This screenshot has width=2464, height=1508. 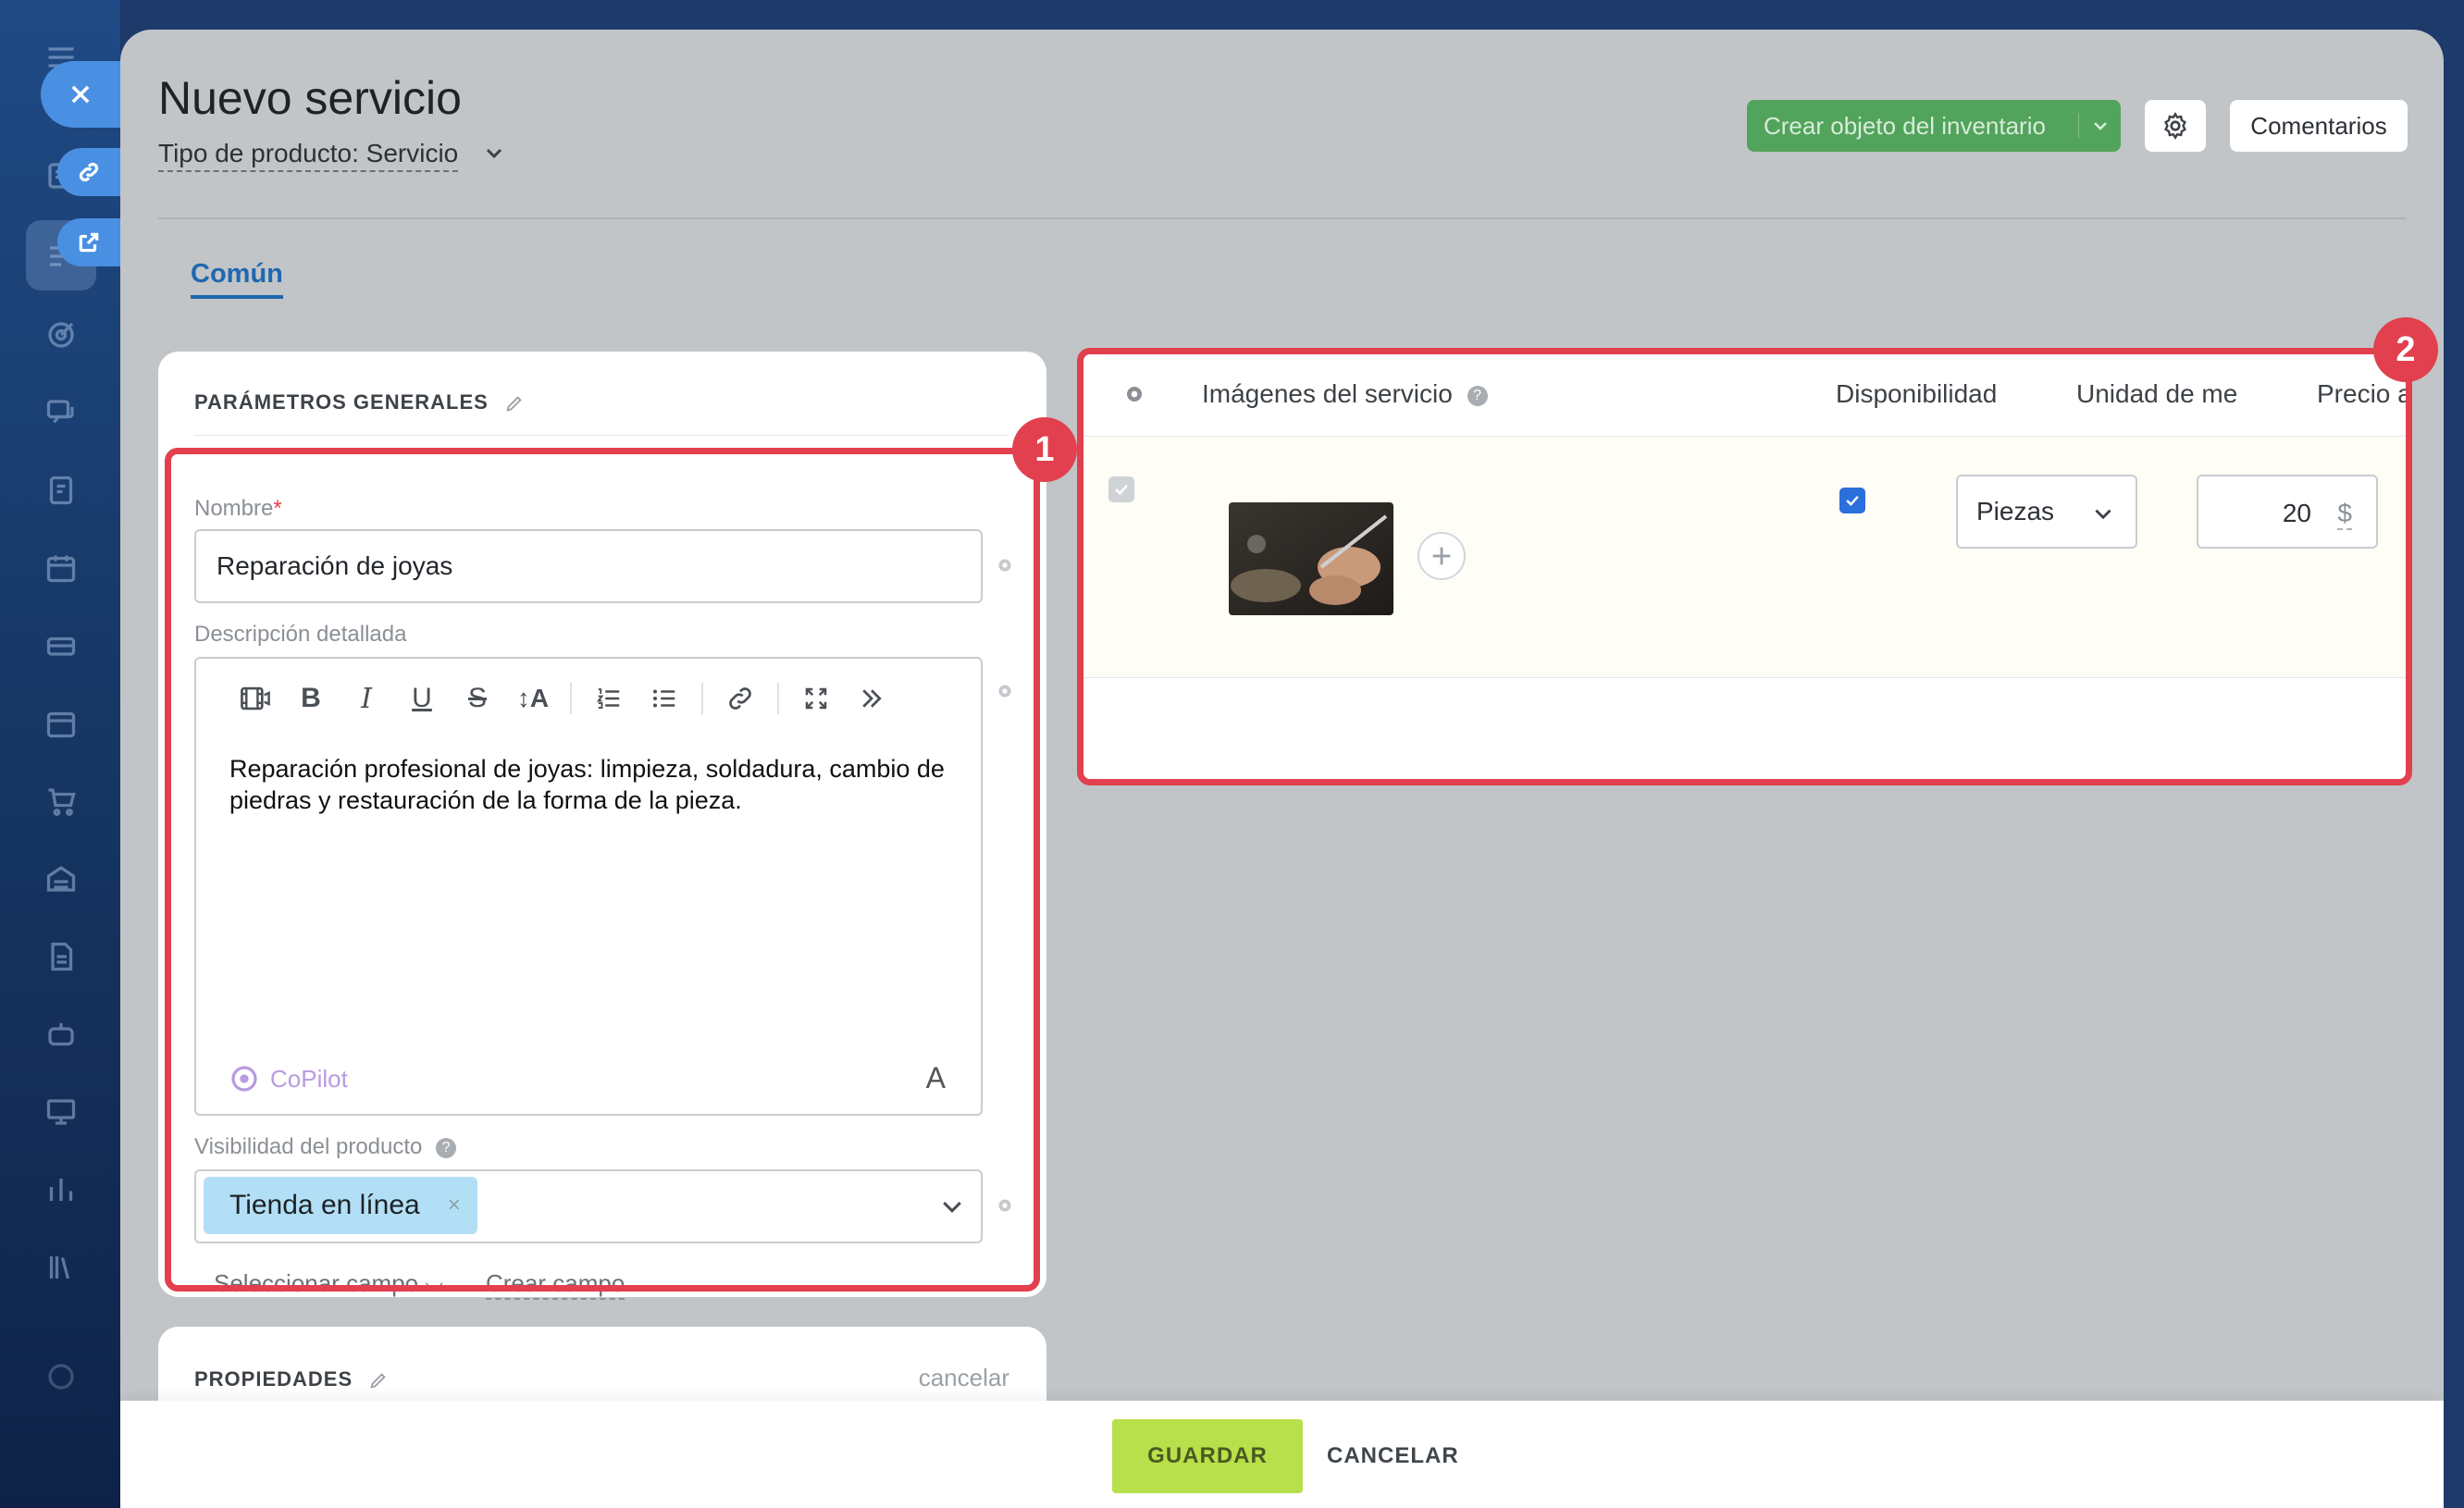 What do you see at coordinates (61, 490) in the screenshot?
I see `tasks-icon` at bounding box center [61, 490].